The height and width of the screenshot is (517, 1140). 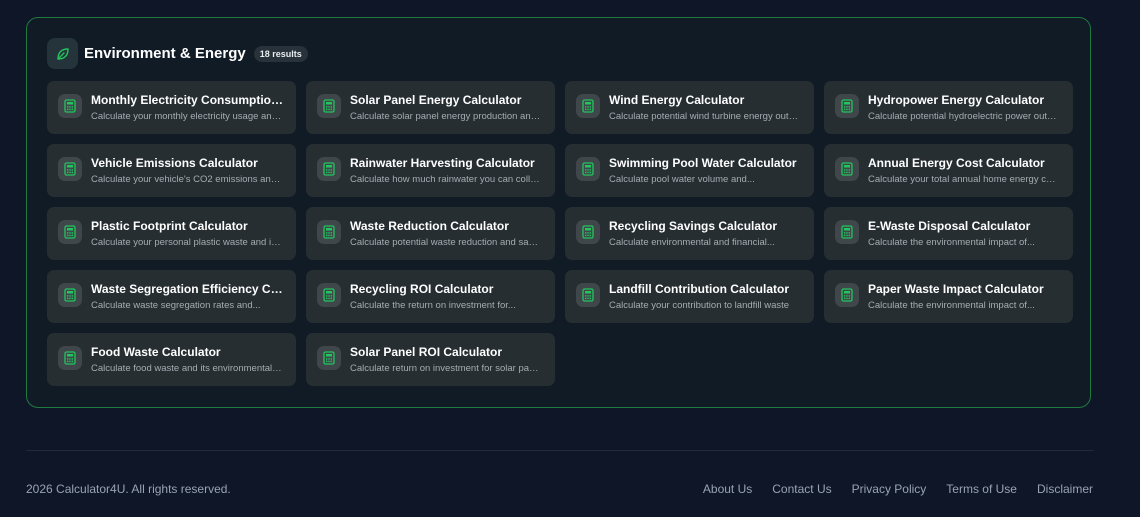 I want to click on calculator-card-title: Waste Segregation Efficiency Calculator, so click(x=189, y=289).